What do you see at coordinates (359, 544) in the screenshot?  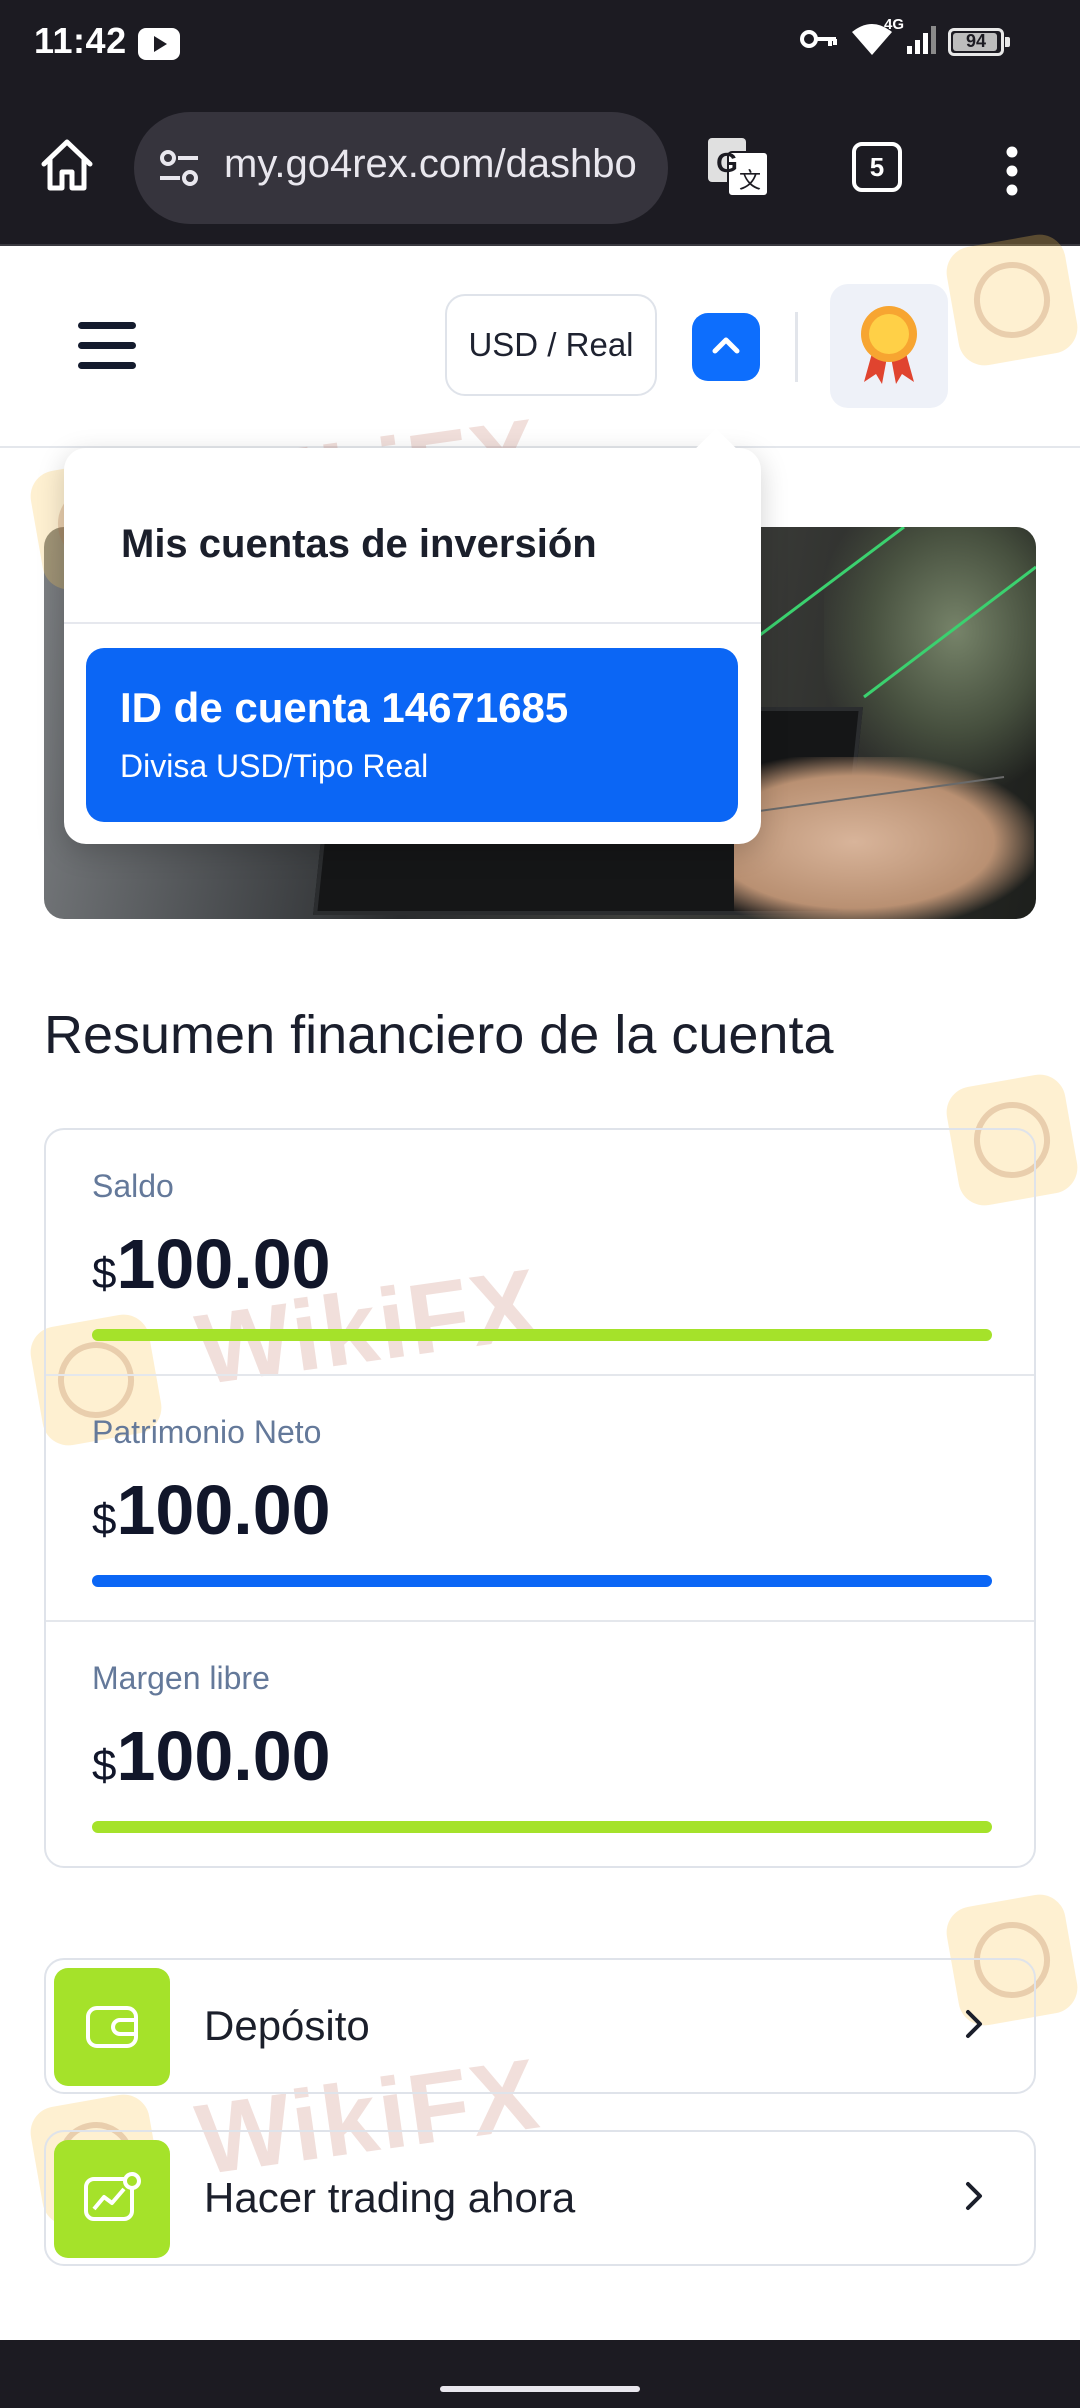 I see `dropdown-title: Mis cuentas de inversión` at bounding box center [359, 544].